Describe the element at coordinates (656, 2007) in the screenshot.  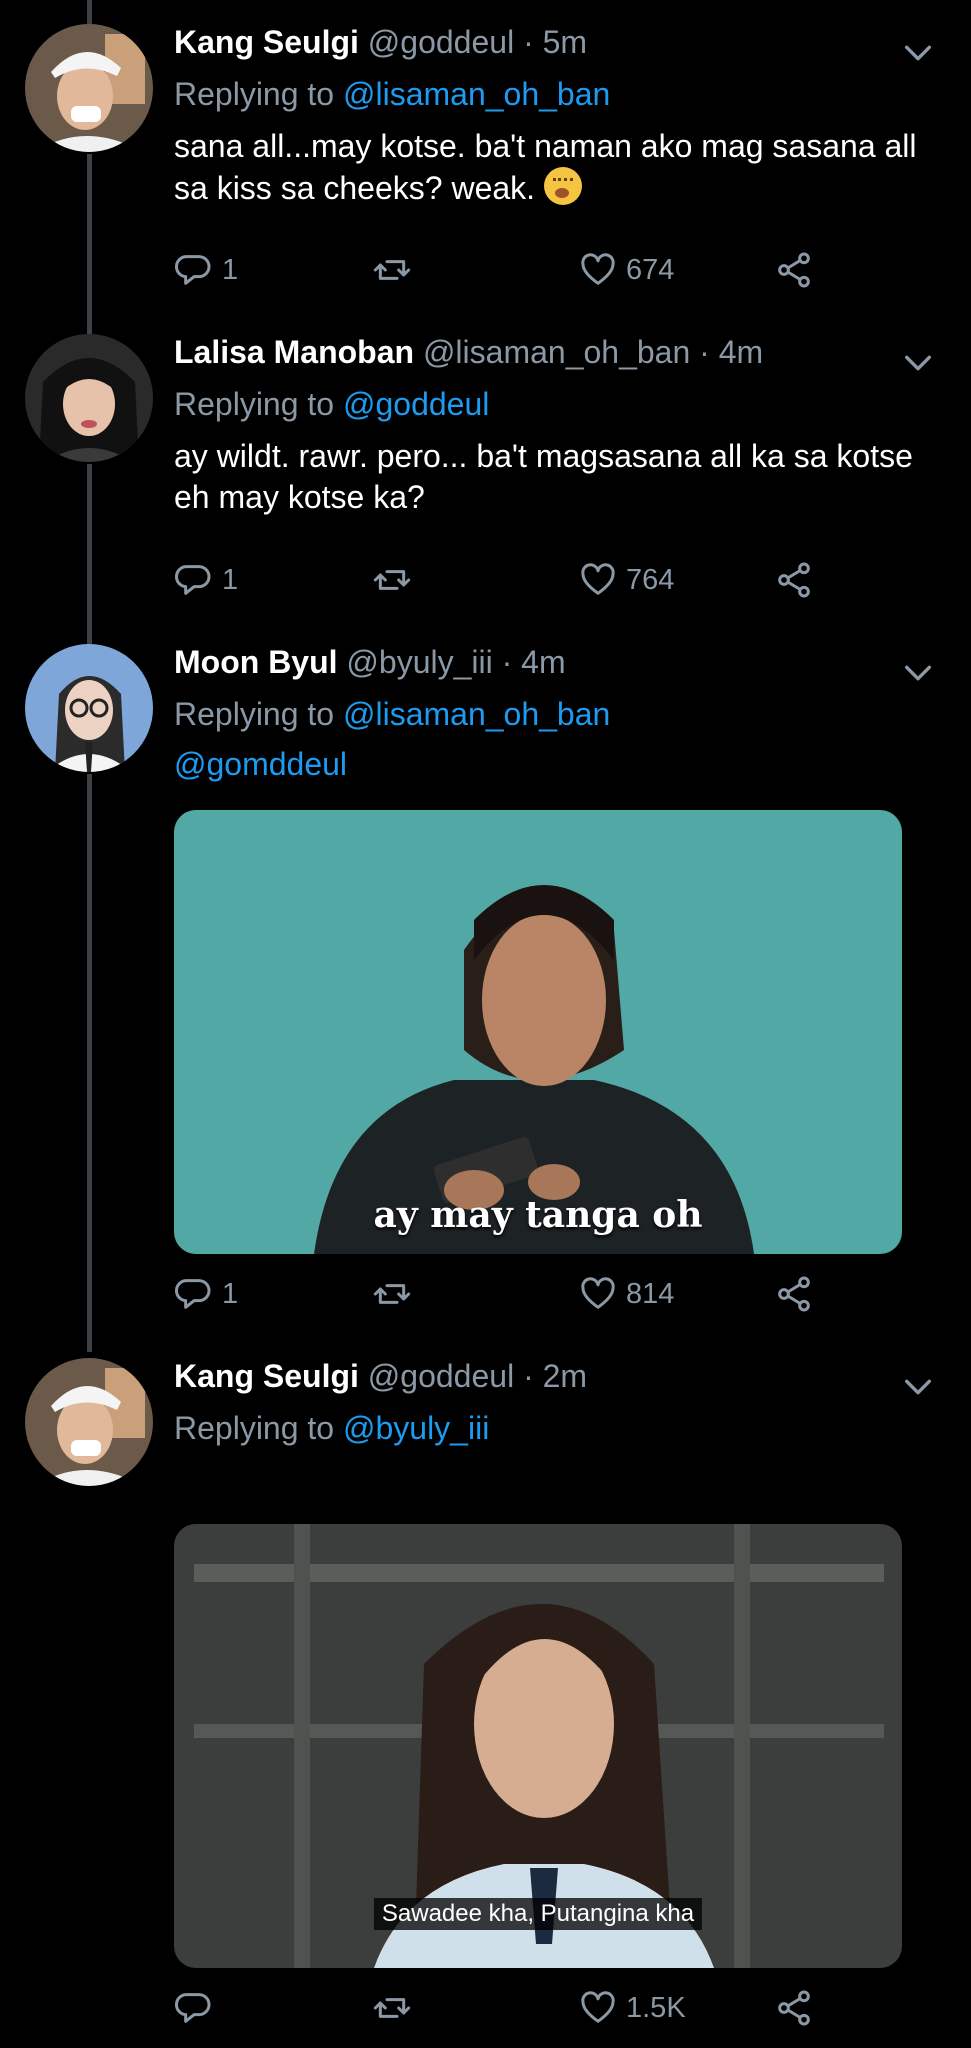
I see `like-count: 1.5K` at that location.